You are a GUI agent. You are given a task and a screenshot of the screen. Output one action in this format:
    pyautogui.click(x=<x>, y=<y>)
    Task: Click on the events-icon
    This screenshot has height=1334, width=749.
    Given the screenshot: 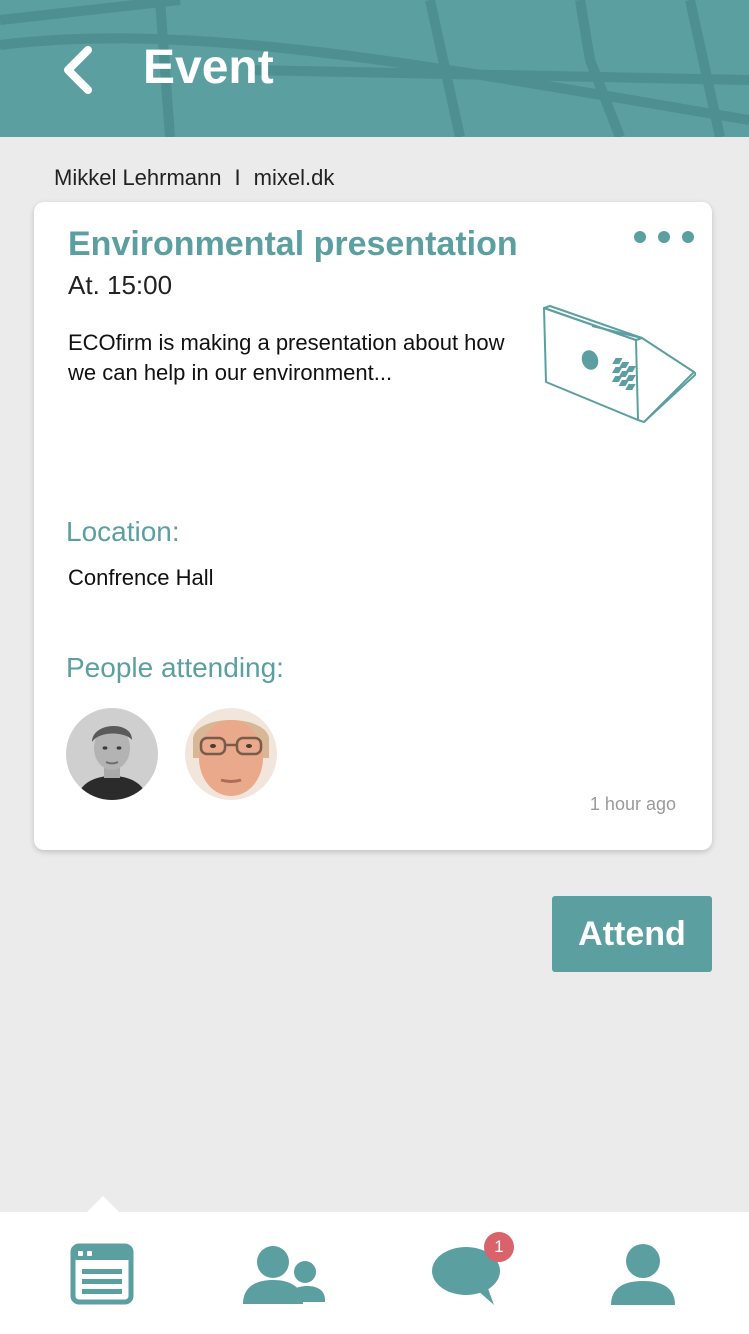 What is the action you would take?
    pyautogui.click(x=102, y=1274)
    